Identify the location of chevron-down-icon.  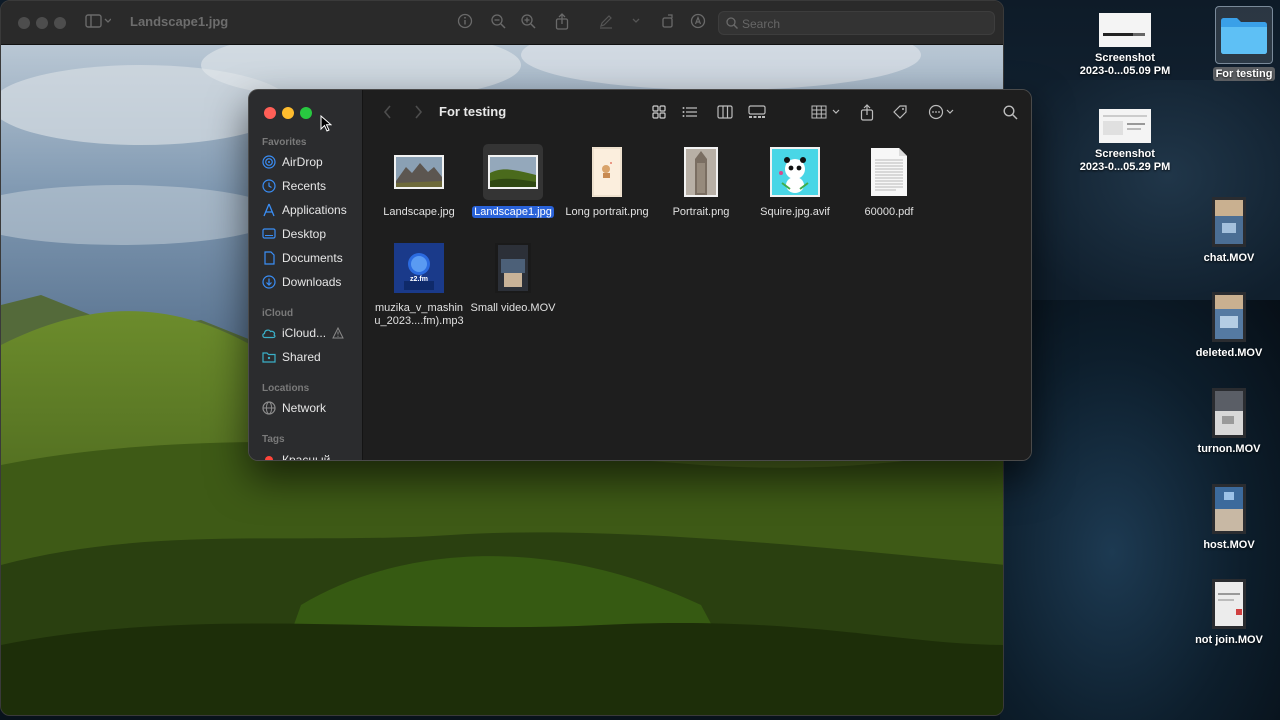
(636, 22).